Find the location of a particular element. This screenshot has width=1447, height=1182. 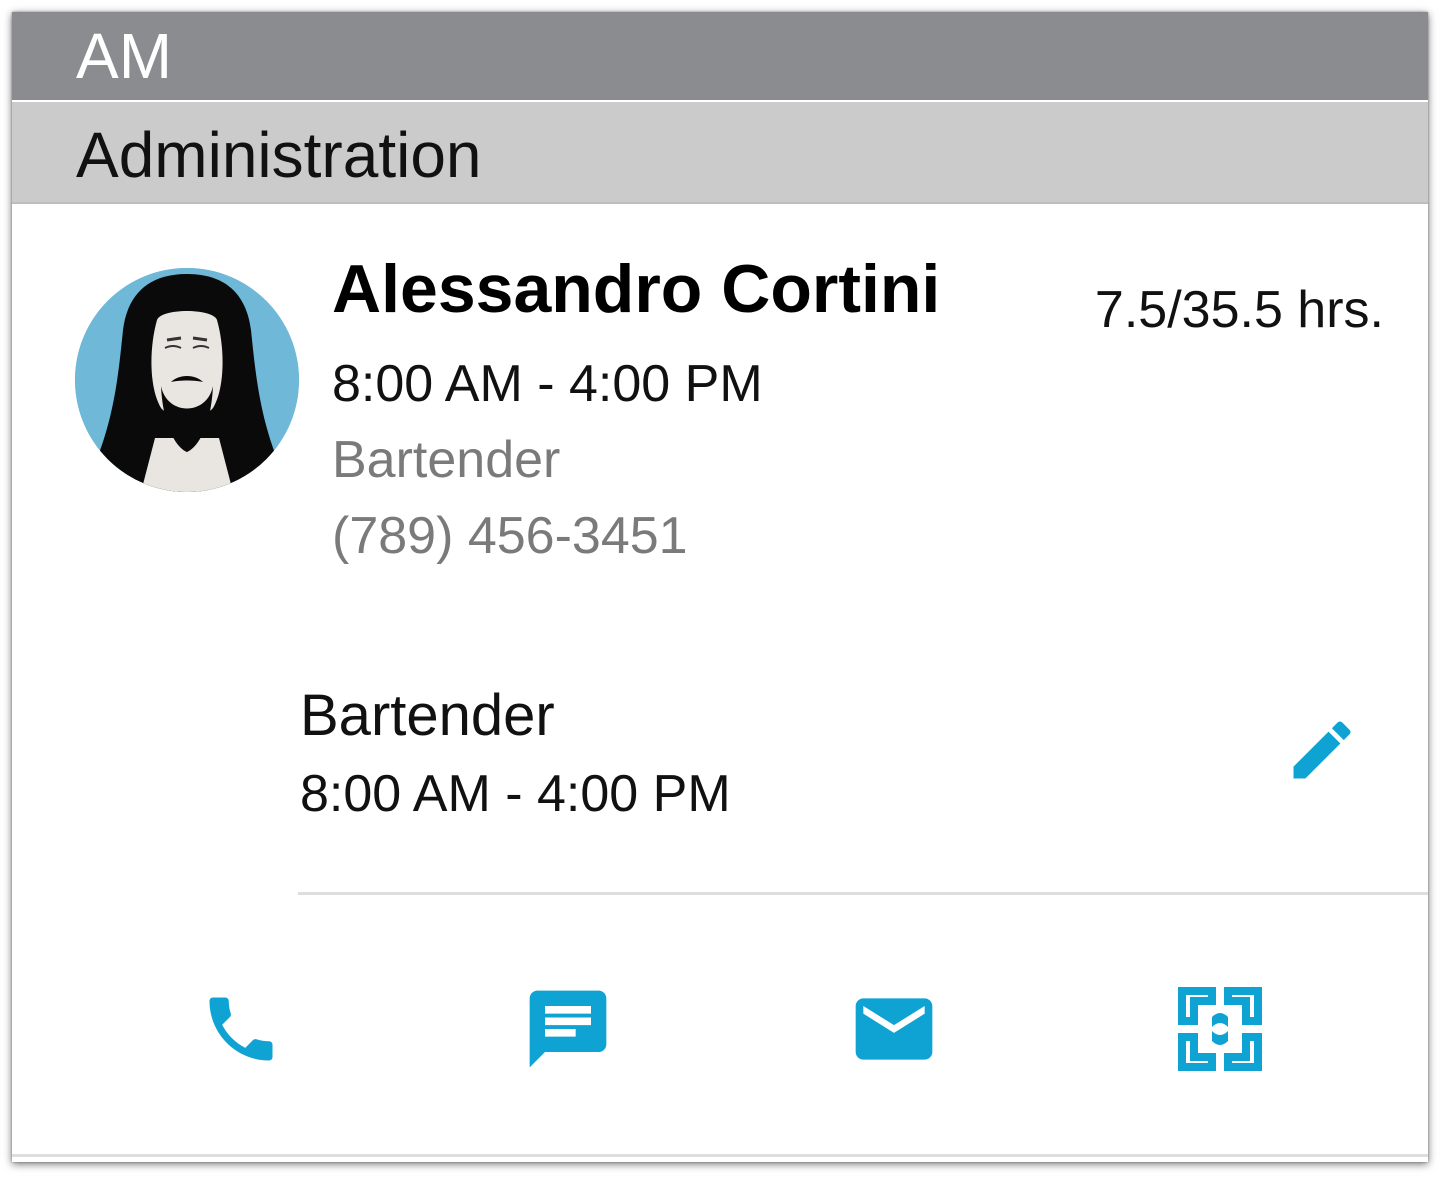

phone-icon is located at coordinates (241, 1029).